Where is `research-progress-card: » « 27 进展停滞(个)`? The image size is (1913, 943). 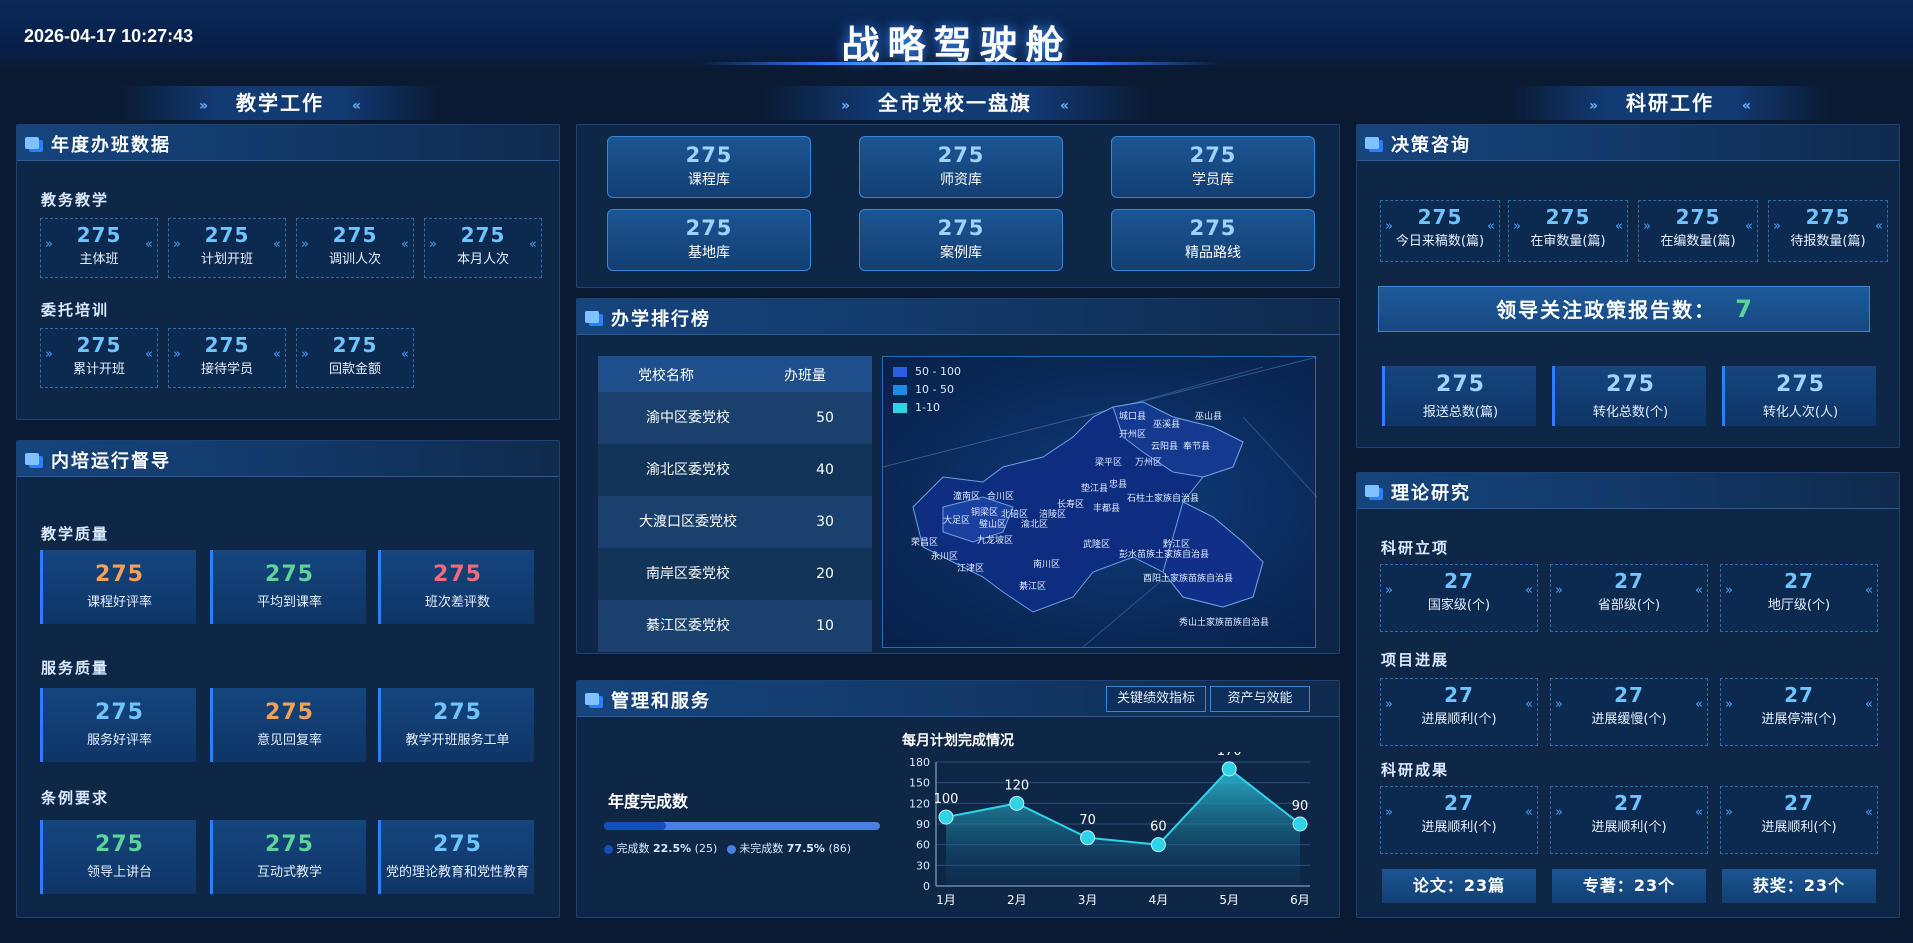 research-progress-card: » « 27 进展停滞(个) is located at coordinates (1799, 712).